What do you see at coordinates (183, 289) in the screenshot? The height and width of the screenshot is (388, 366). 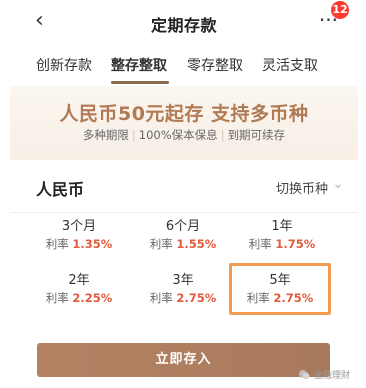 I see `term-option-3-years: 3年 利率 2.75%` at bounding box center [183, 289].